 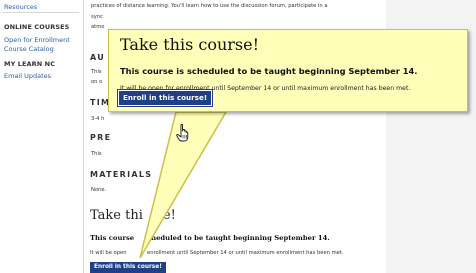 What do you see at coordinates (97, 17) in the screenshot?
I see `intro-text-line: sync` at bounding box center [97, 17].